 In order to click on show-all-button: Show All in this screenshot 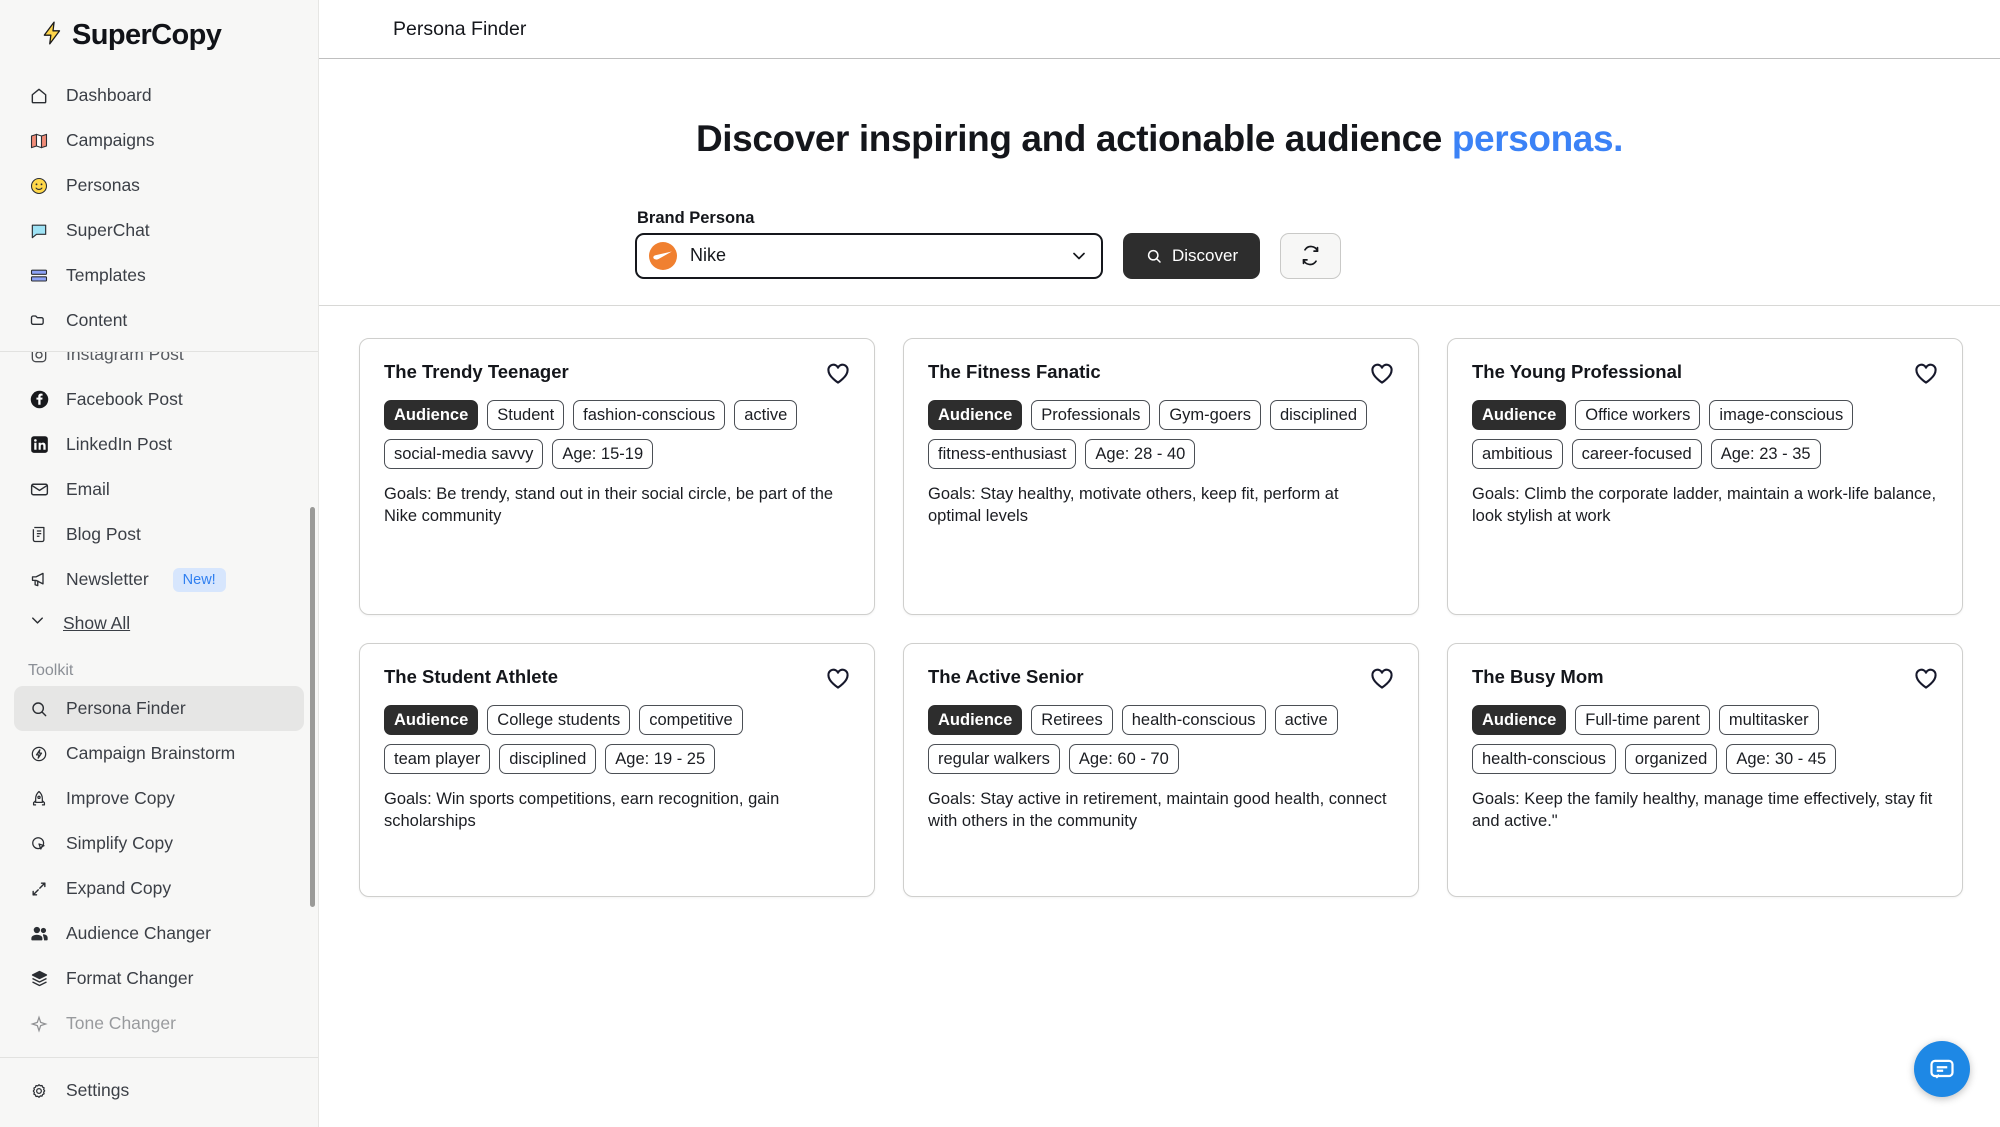, I will do `click(159, 623)`.